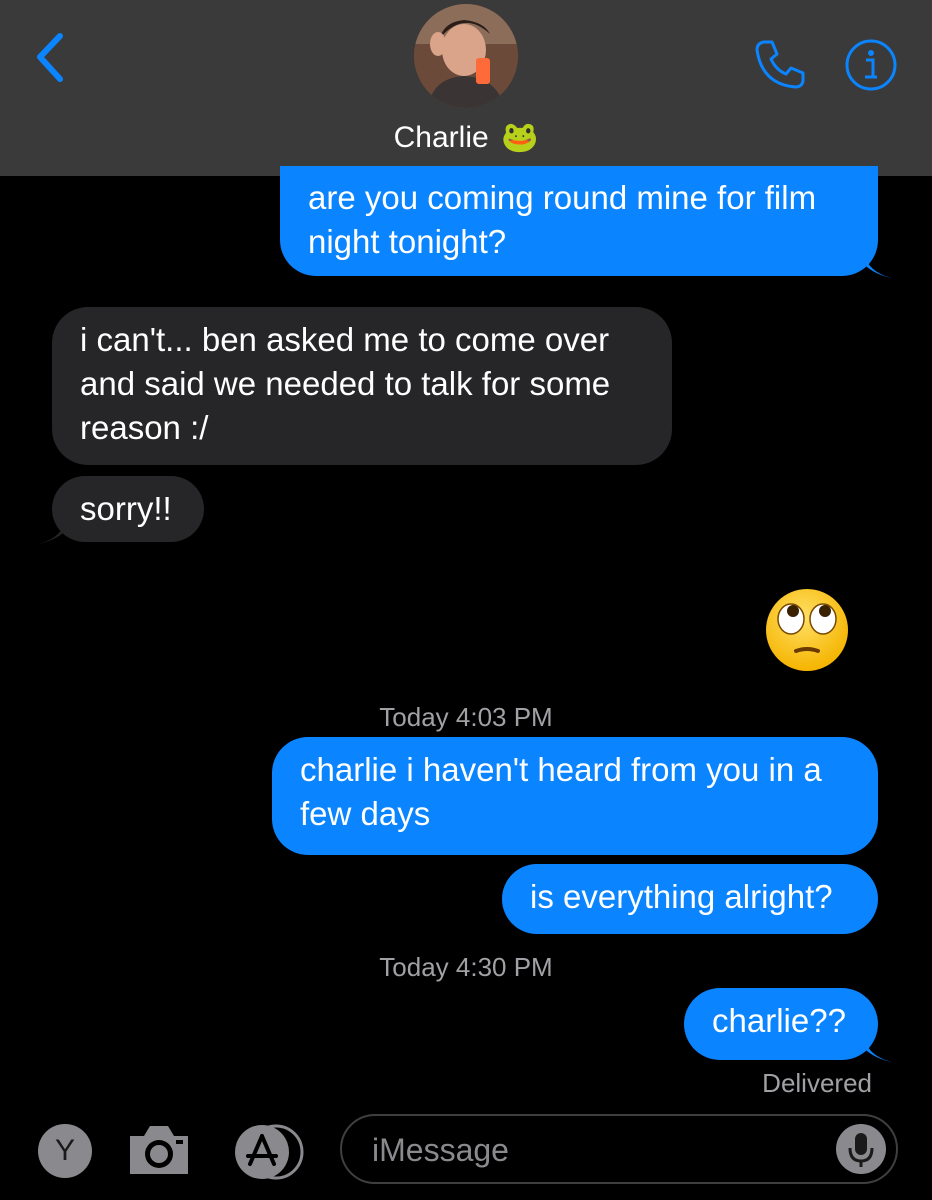 This screenshot has height=1200, width=932. Describe the element at coordinates (871, 65) in the screenshot. I see `info-icon` at that location.